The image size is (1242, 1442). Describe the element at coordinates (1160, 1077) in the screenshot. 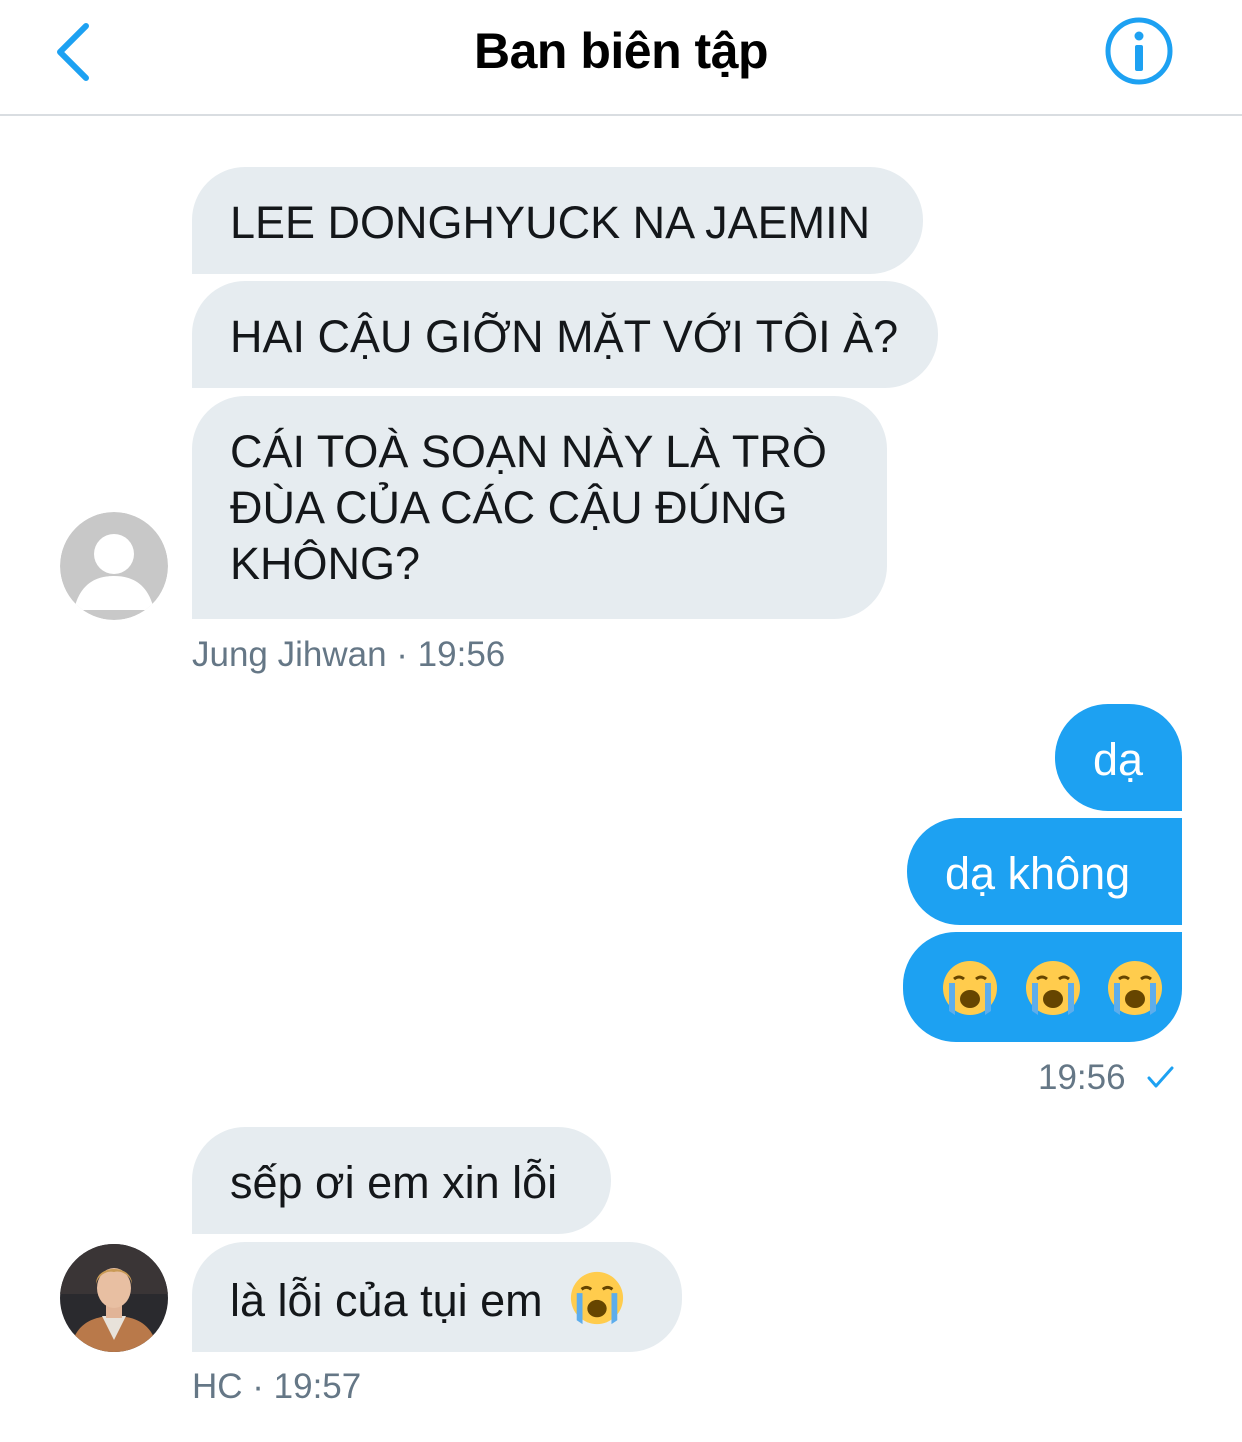

I see `checkmark-icon` at that location.